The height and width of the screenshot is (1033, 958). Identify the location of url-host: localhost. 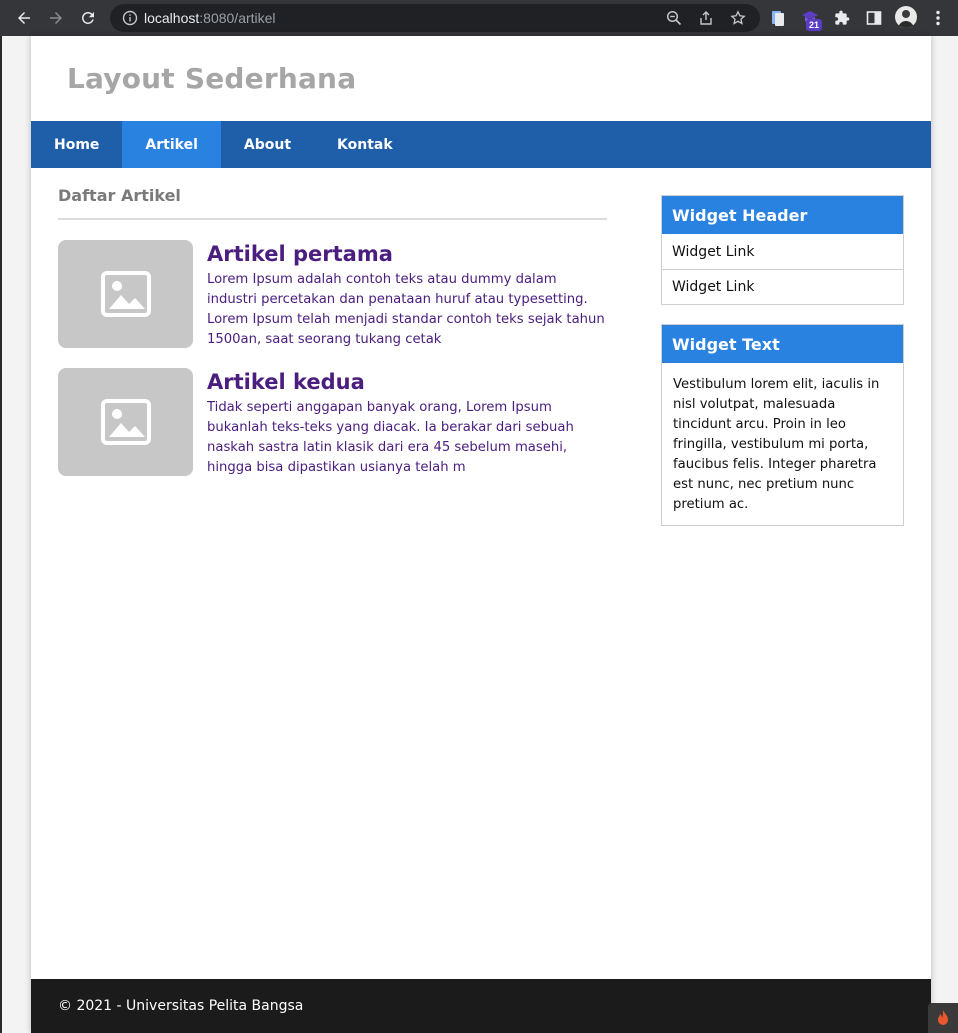
(172, 18).